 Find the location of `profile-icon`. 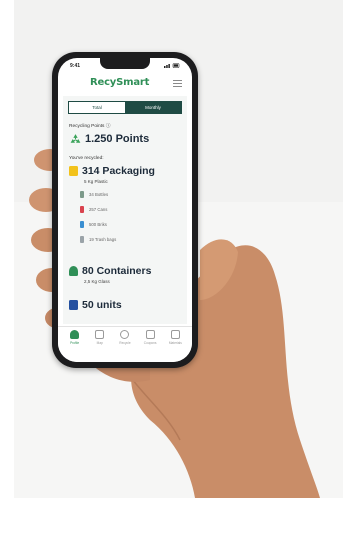

profile-icon is located at coordinates (75, 334).